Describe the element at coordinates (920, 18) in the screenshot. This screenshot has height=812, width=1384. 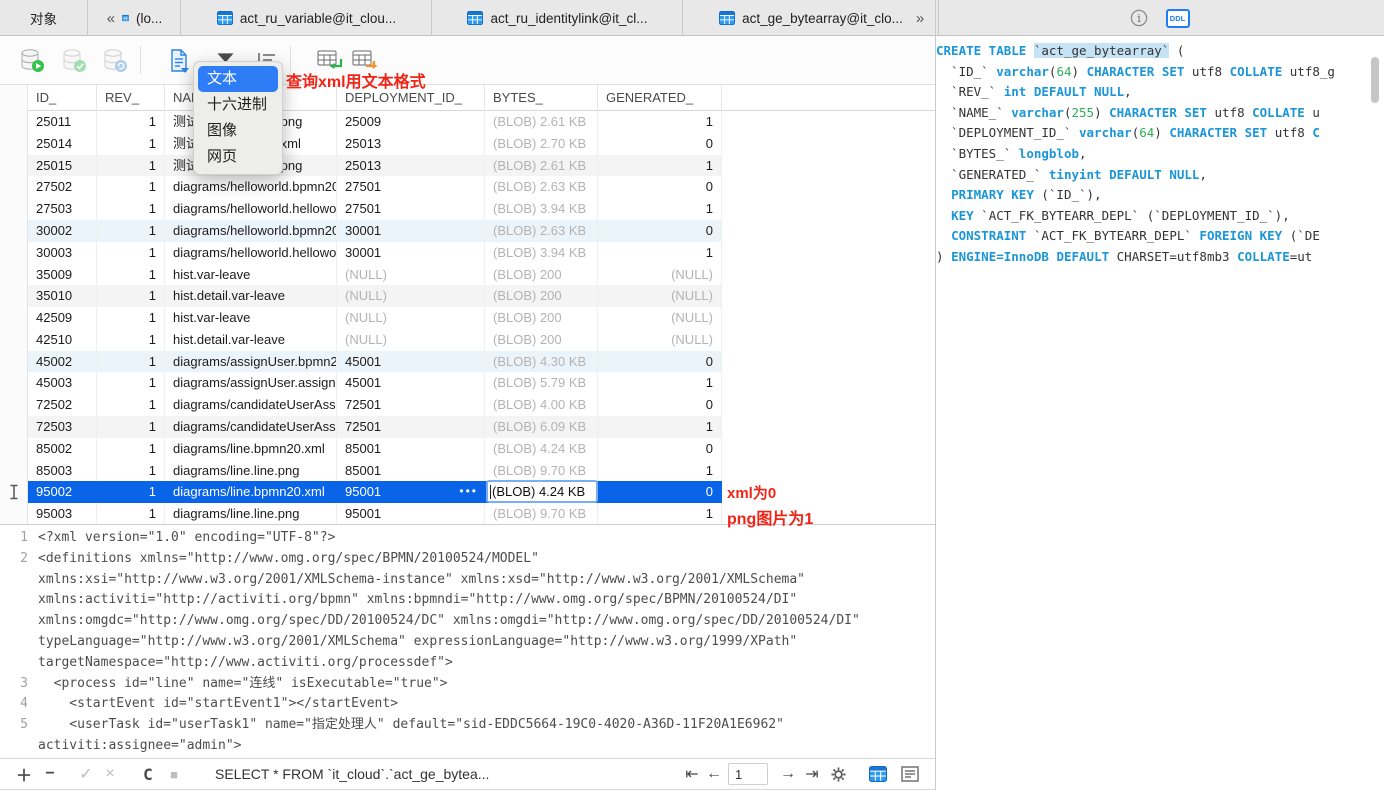
I see `more-tabs-icon: »` at that location.